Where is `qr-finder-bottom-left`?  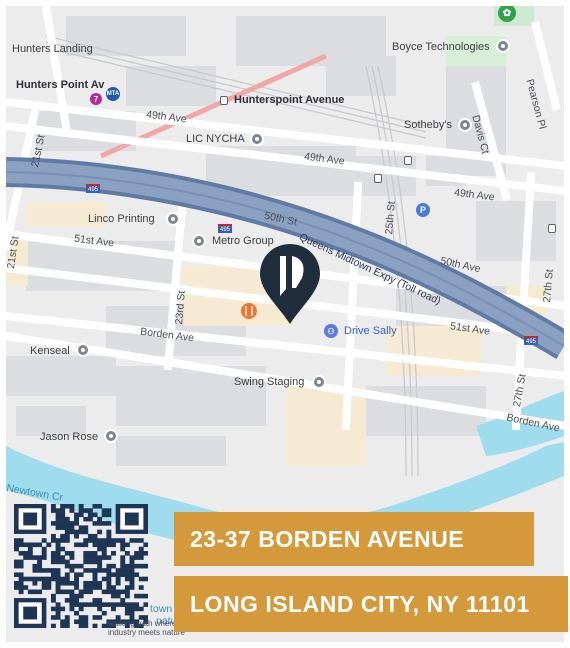
qr-finder-bottom-left is located at coordinates (30, 613).